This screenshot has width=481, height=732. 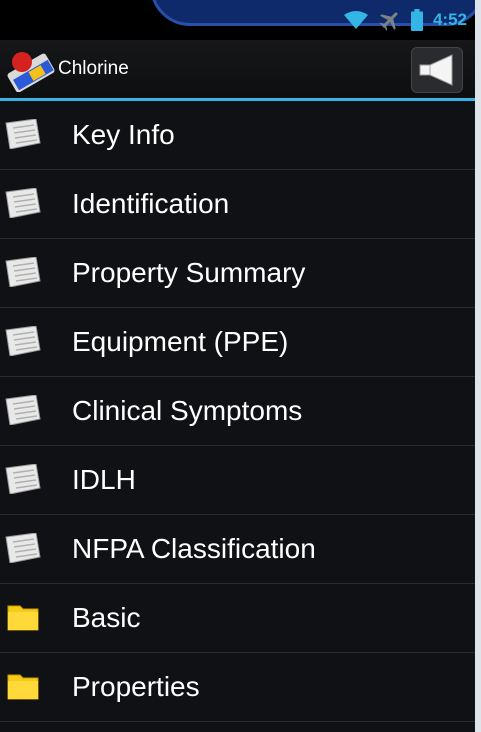 I want to click on menu-item-properties: Properties, so click(x=237, y=687).